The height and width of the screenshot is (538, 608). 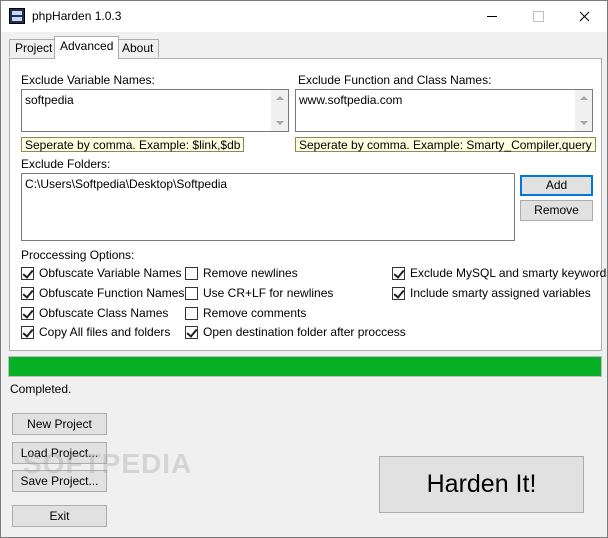 I want to click on progress-fill, so click(x=305, y=366).